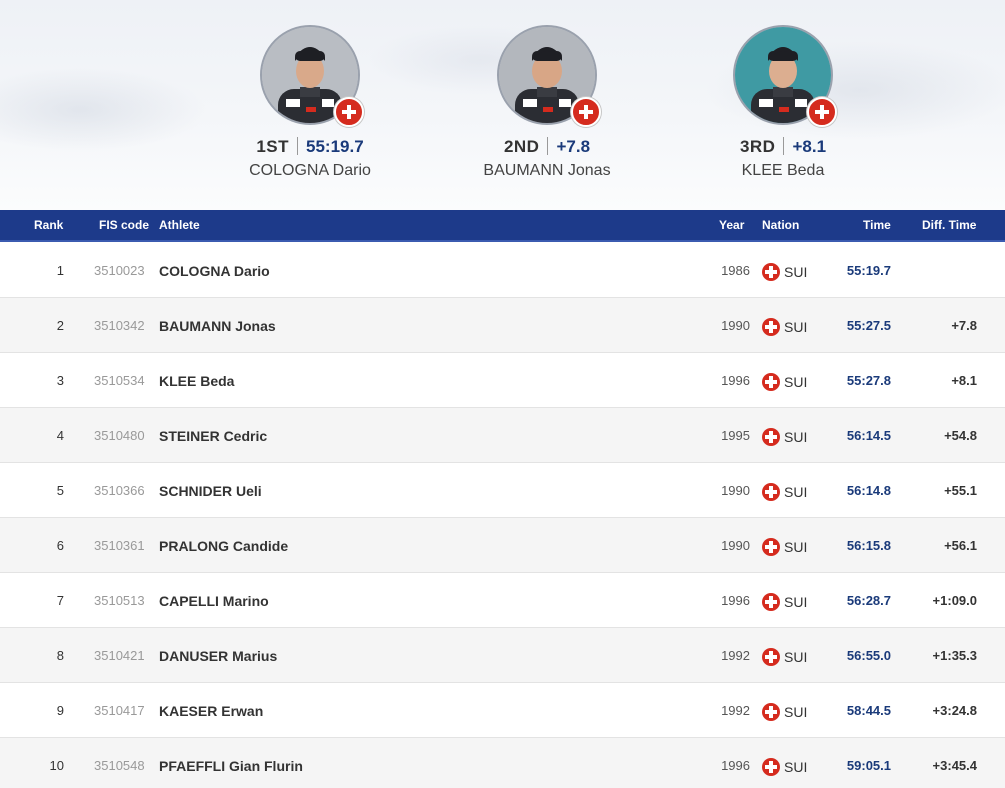  Describe the element at coordinates (954, 710) in the screenshot. I see `diff-time-cell: +3:24.8` at that location.